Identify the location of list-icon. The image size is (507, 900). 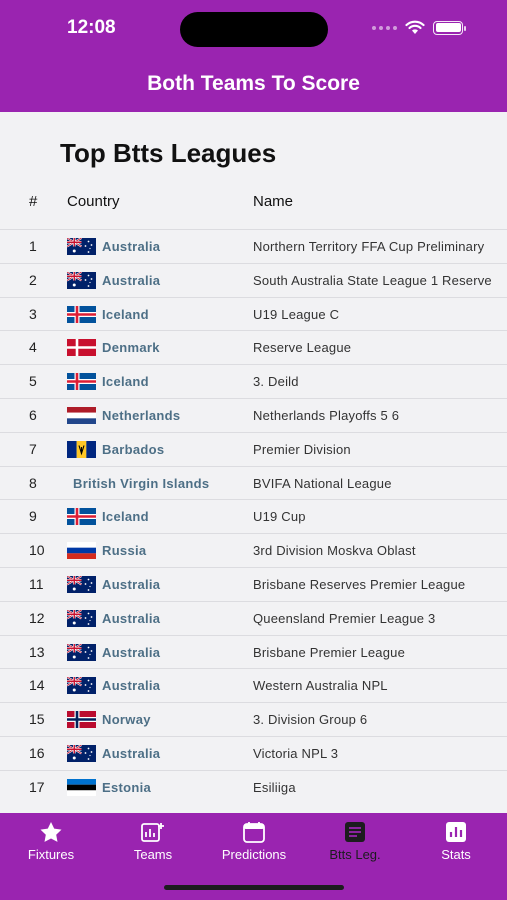
(355, 832).